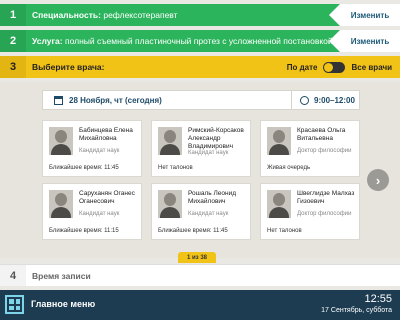 The image size is (400, 320). What do you see at coordinates (371, 67) in the screenshot?
I see `toggle-label-all-doctors: Все врачи` at bounding box center [371, 67].